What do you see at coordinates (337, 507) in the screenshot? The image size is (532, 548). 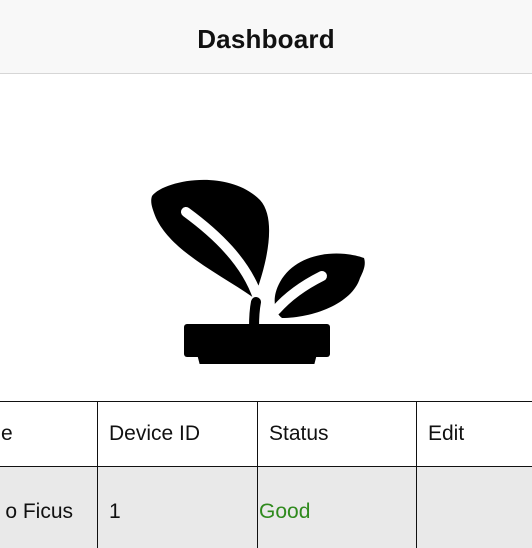 I see `status-cell: Good` at bounding box center [337, 507].